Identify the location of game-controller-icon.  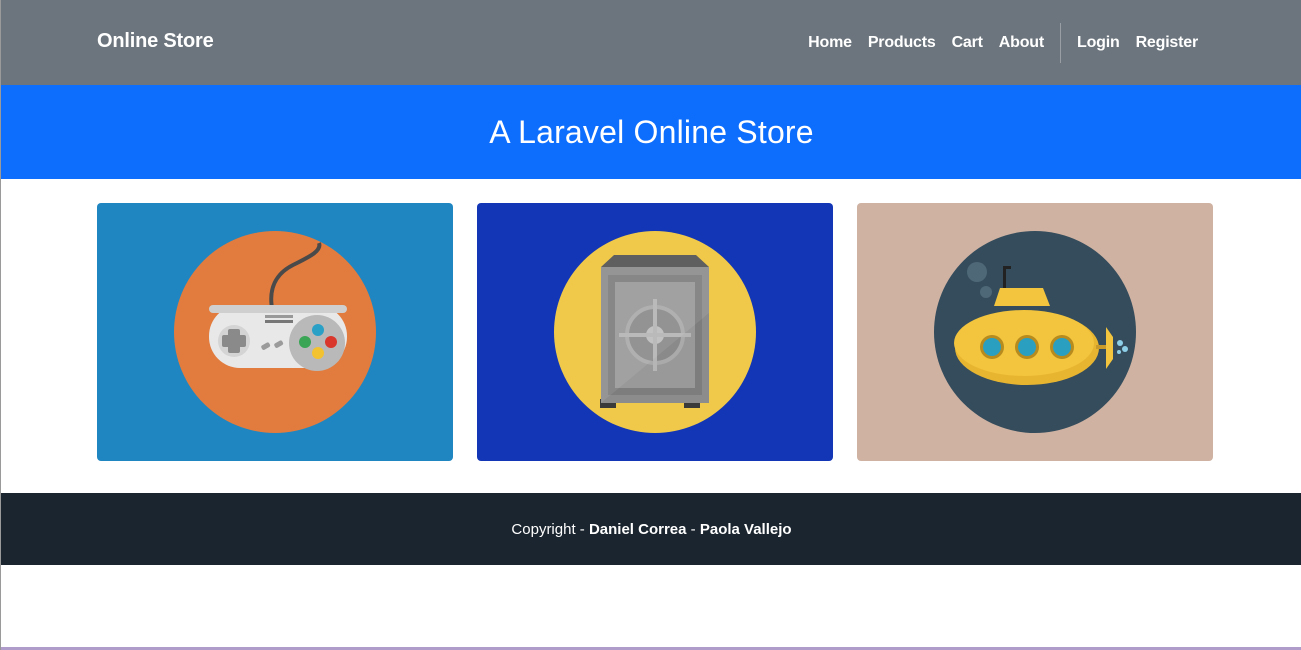
(275, 332).